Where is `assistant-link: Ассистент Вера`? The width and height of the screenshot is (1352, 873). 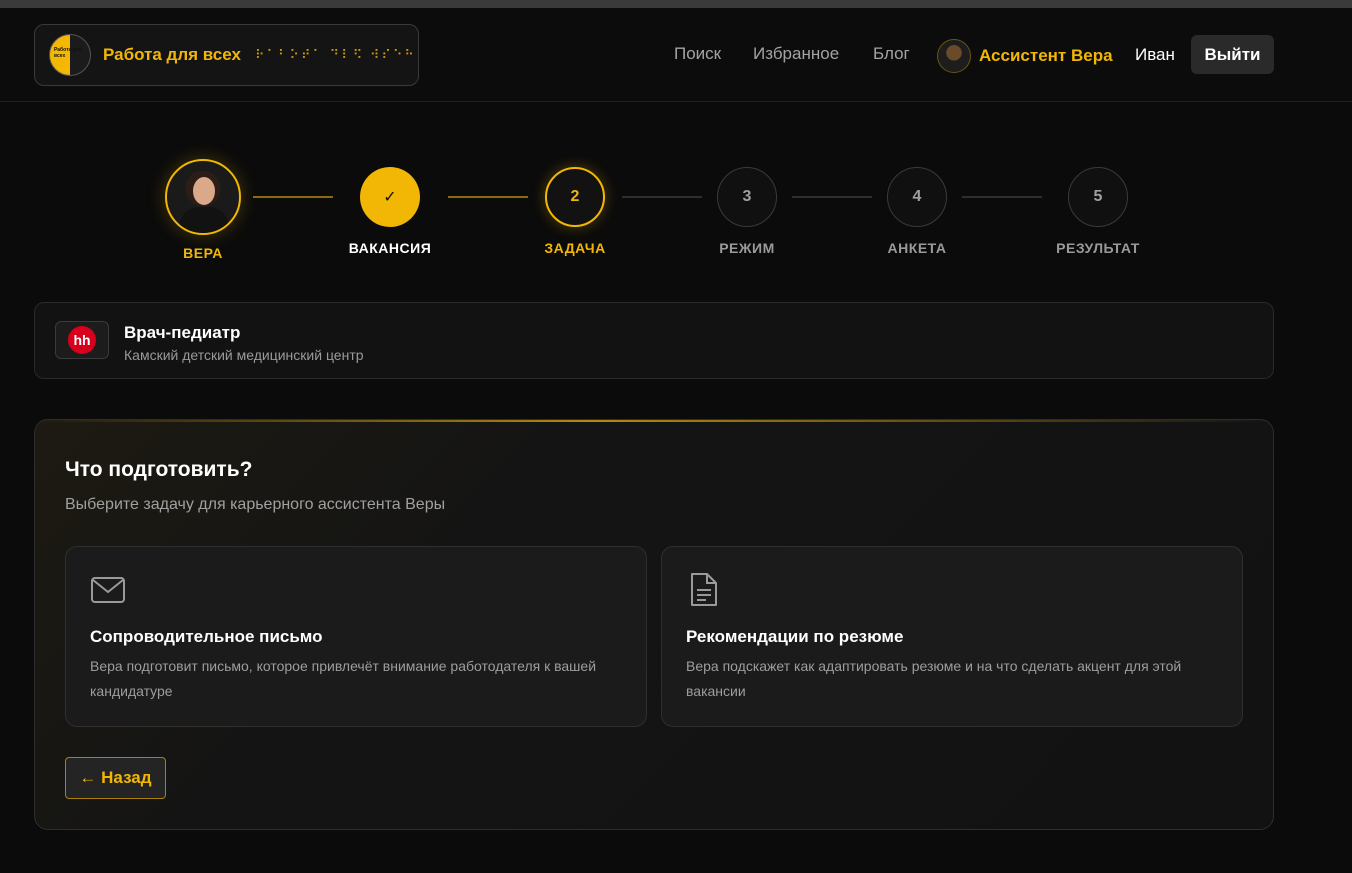 assistant-link: Ассистент Вера is located at coordinates (1025, 56).